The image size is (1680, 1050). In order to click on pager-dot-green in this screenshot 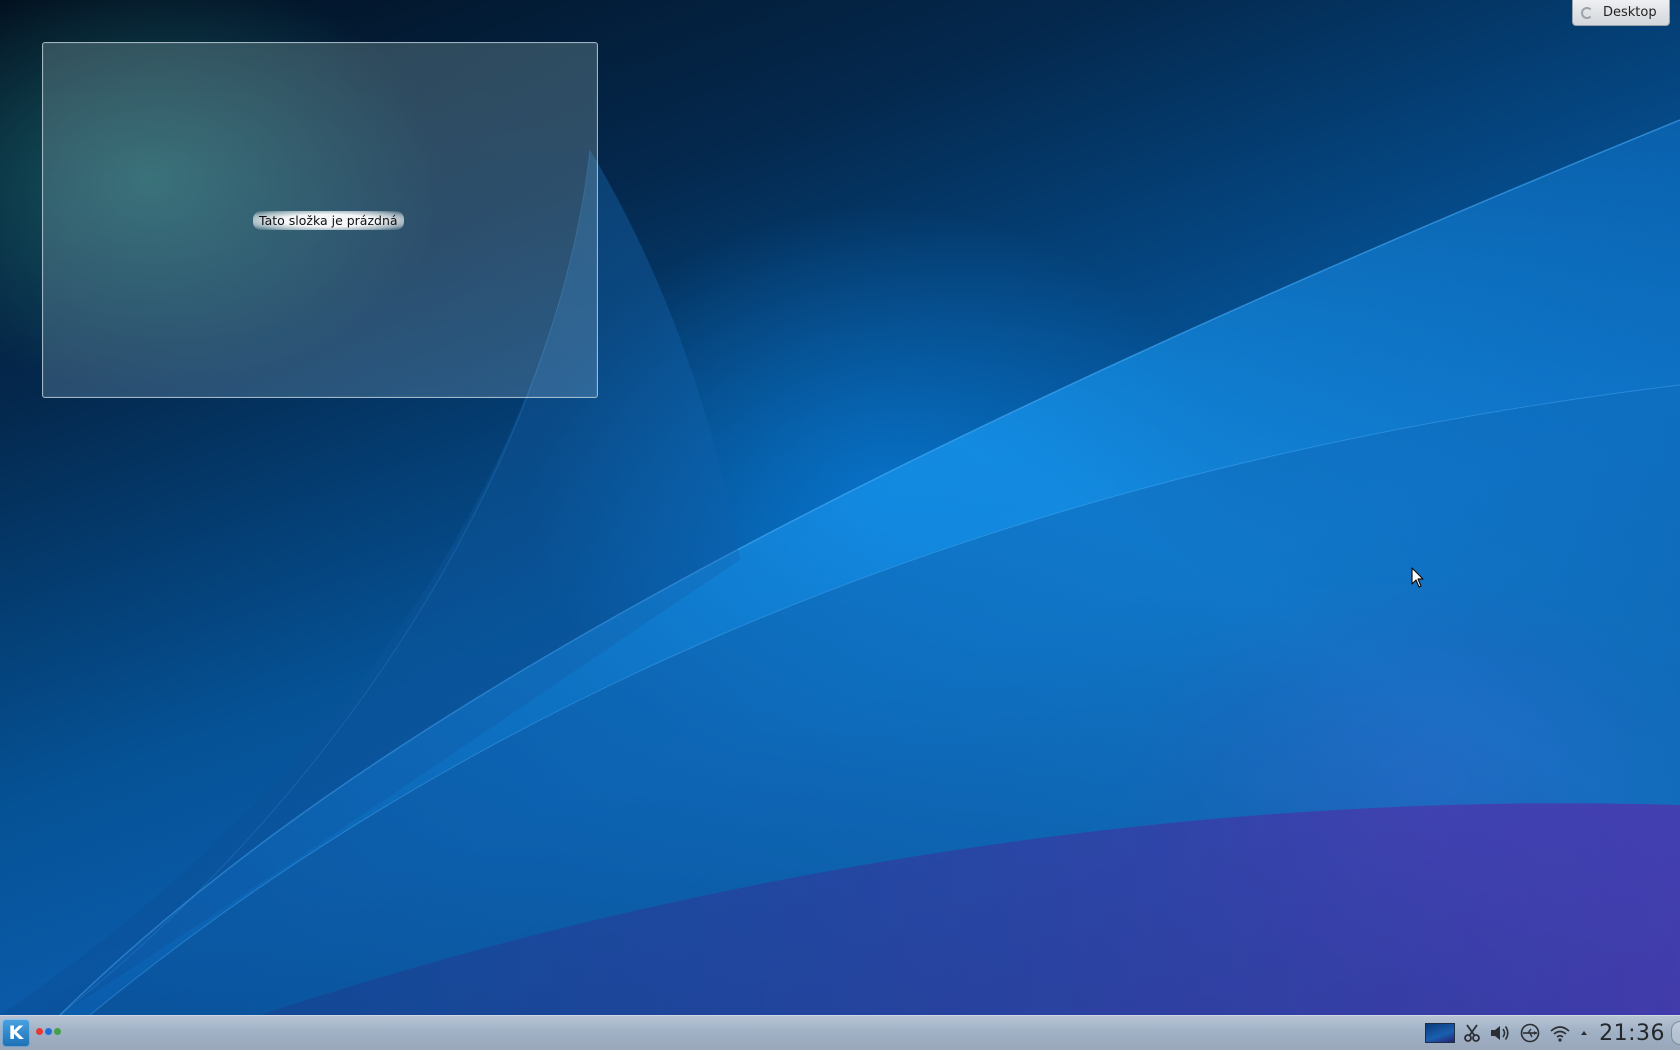, I will do `click(57, 1031)`.